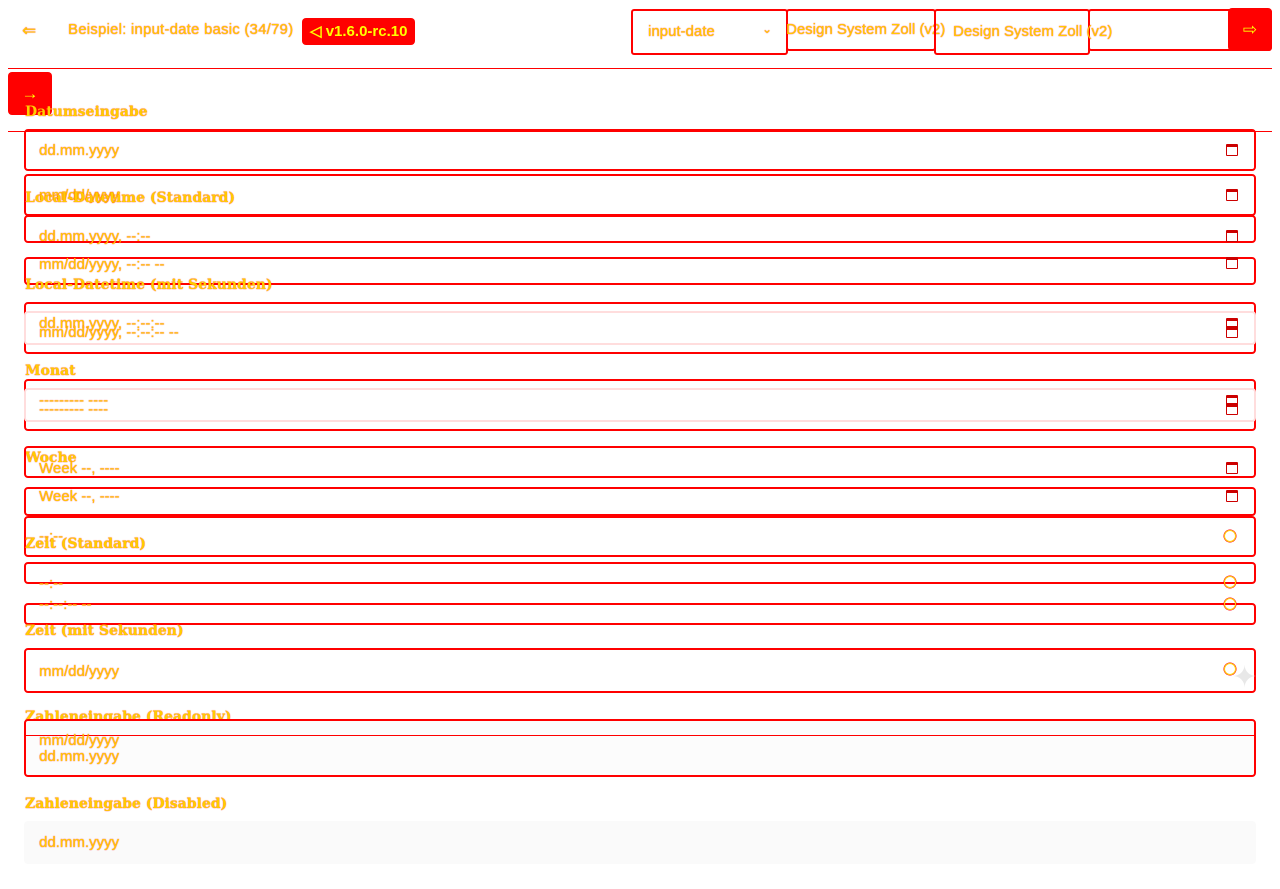 The height and width of the screenshot is (889, 1280). Describe the element at coordinates (65, 604) in the screenshot. I see `time-placeholder-3: --:--:-- --` at that location.